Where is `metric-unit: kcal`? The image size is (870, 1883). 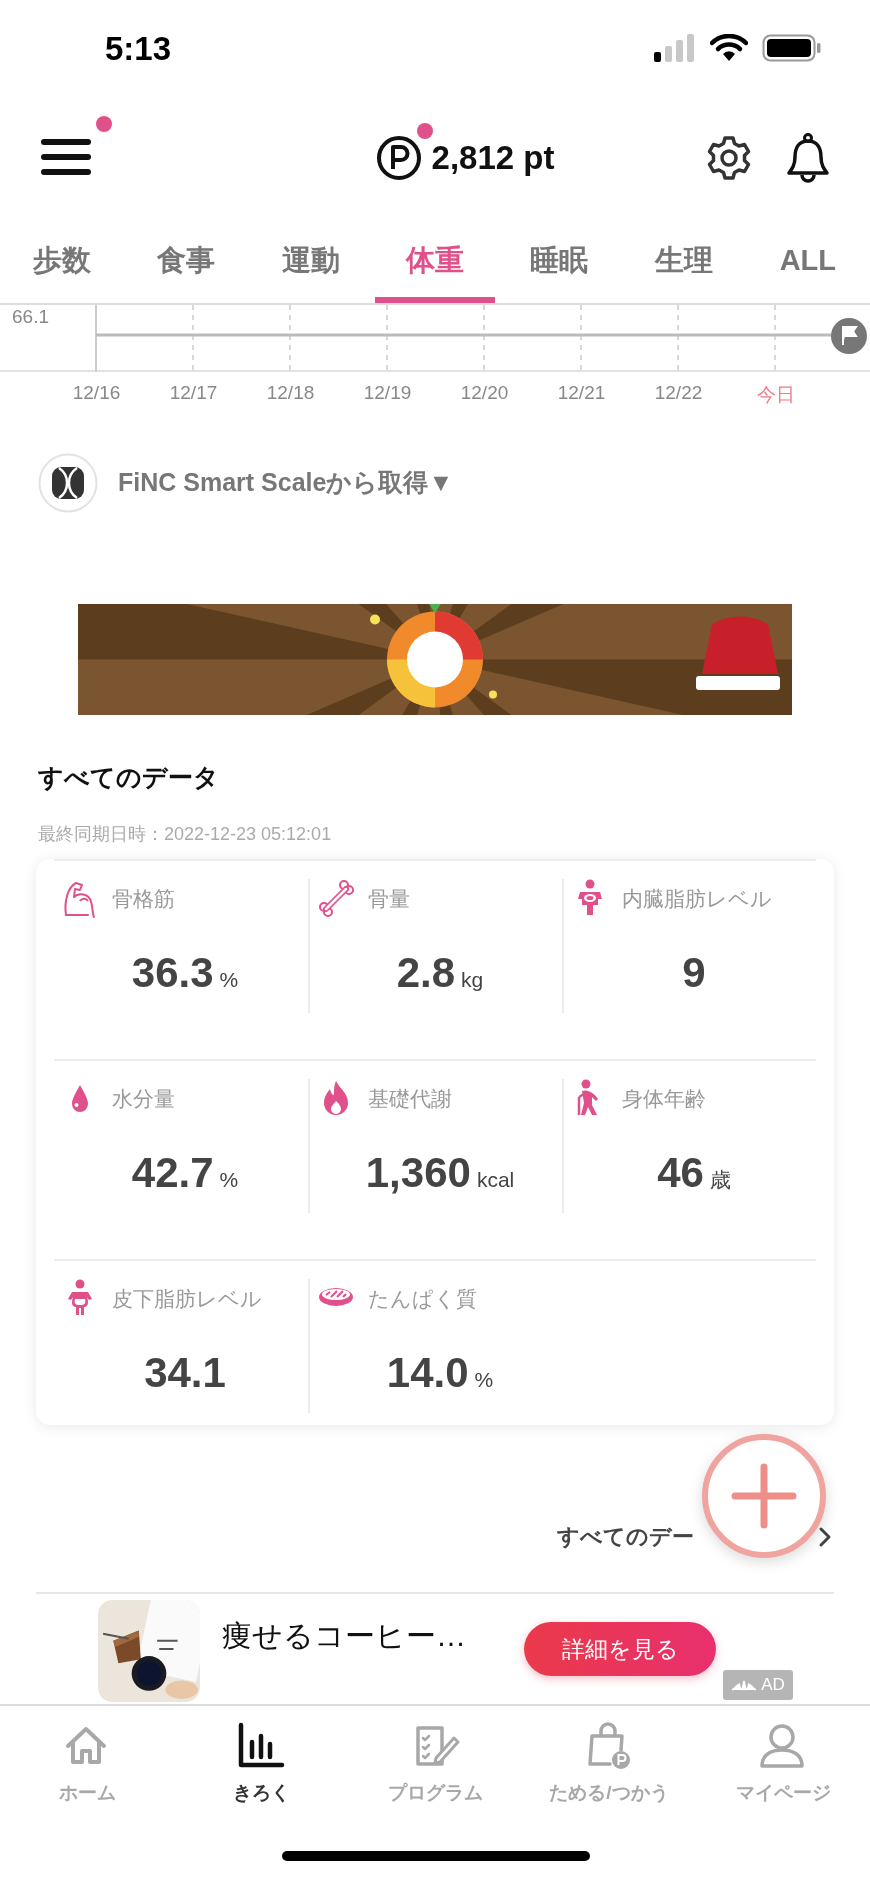 metric-unit: kcal is located at coordinates (495, 1180).